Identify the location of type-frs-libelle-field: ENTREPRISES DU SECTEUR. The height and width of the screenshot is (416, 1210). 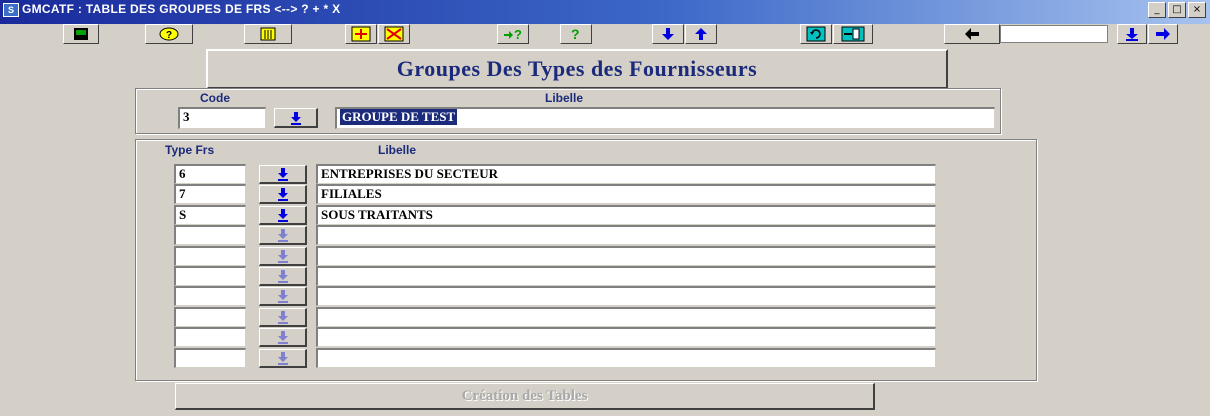
(626, 174).